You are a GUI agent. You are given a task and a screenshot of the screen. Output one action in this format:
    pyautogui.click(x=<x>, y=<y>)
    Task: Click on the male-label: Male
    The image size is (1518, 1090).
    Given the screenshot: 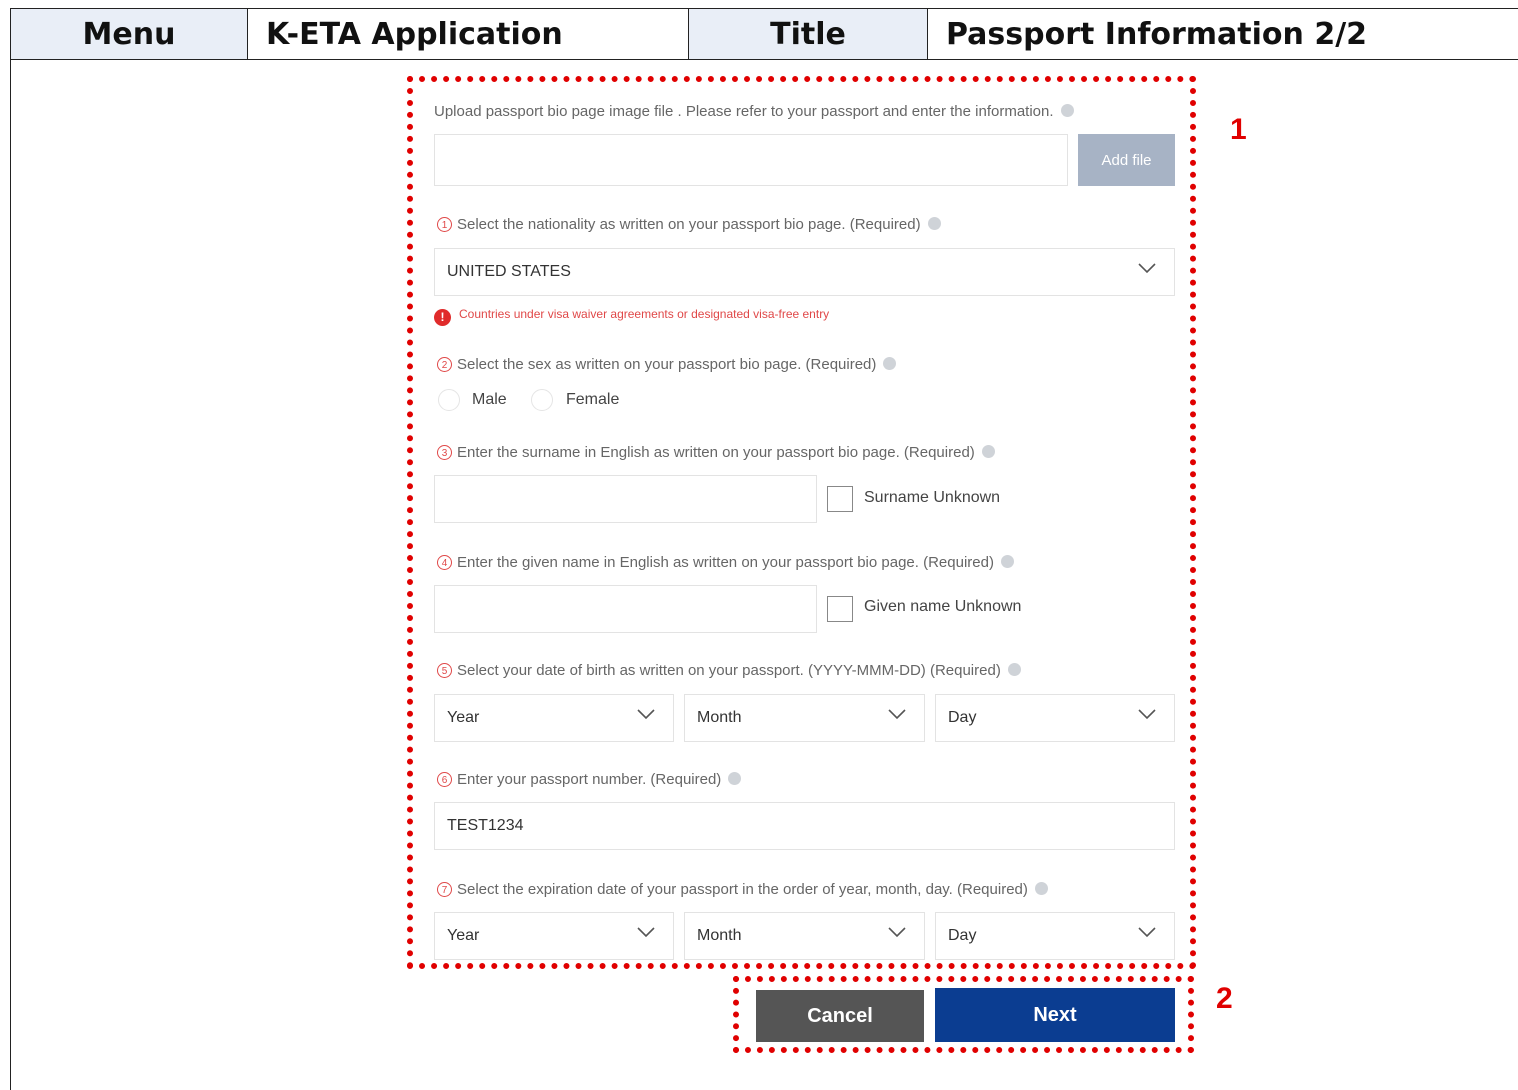 What is the action you would take?
    pyautogui.click(x=489, y=400)
    